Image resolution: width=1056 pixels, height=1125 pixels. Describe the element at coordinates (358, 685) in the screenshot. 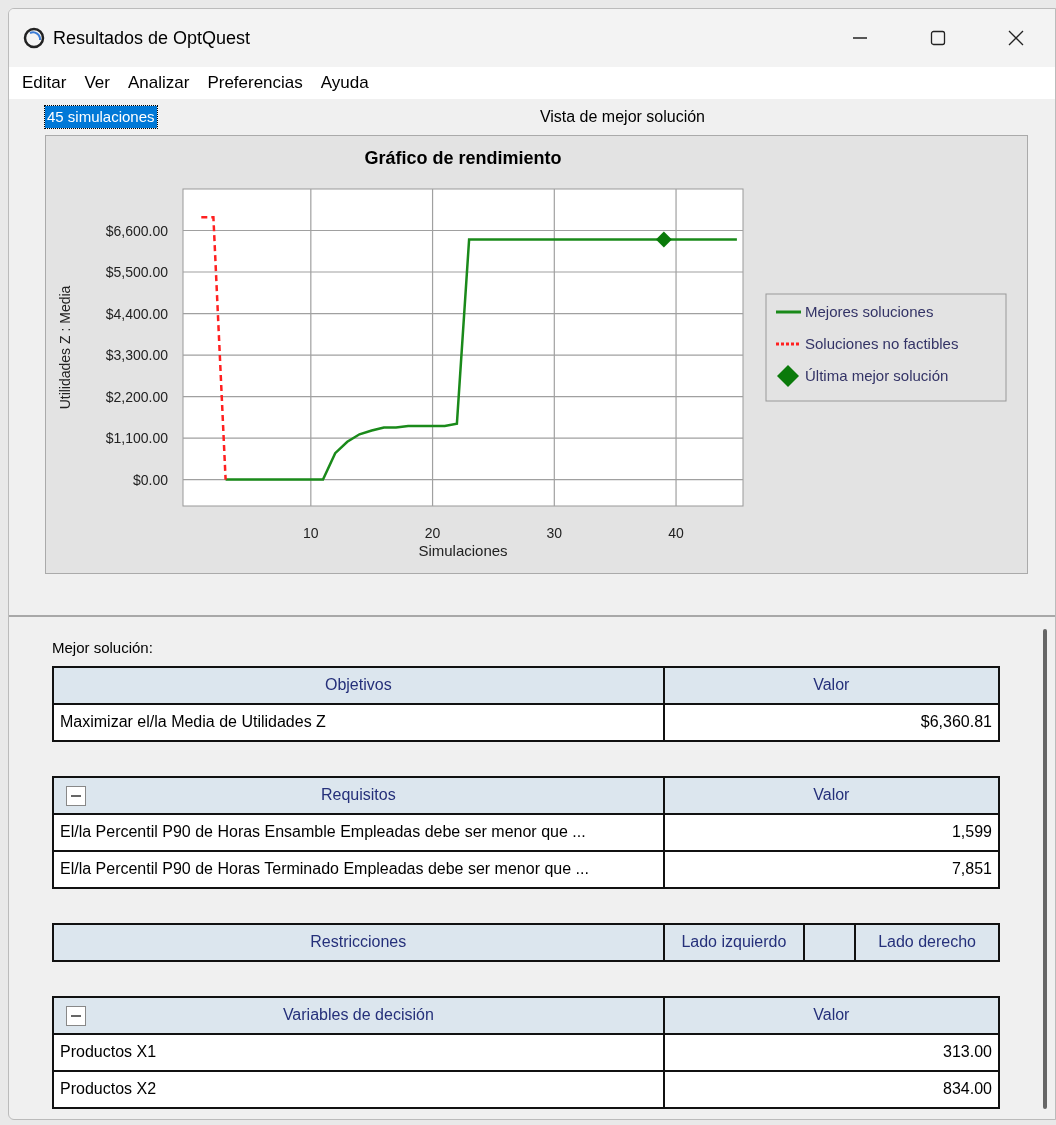

I see `column-header: Objetivos` at that location.